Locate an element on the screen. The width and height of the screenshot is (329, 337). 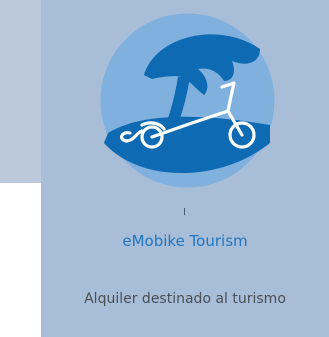
service-description: Alquiler destinado al turismo is located at coordinates (185, 299).